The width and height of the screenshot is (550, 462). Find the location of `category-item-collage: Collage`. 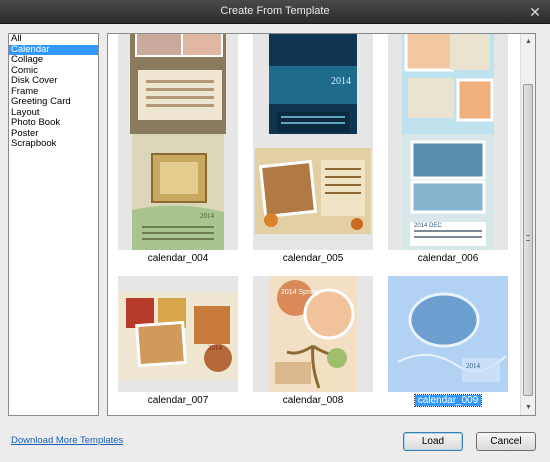

category-item-collage: Collage is located at coordinates (53, 60).